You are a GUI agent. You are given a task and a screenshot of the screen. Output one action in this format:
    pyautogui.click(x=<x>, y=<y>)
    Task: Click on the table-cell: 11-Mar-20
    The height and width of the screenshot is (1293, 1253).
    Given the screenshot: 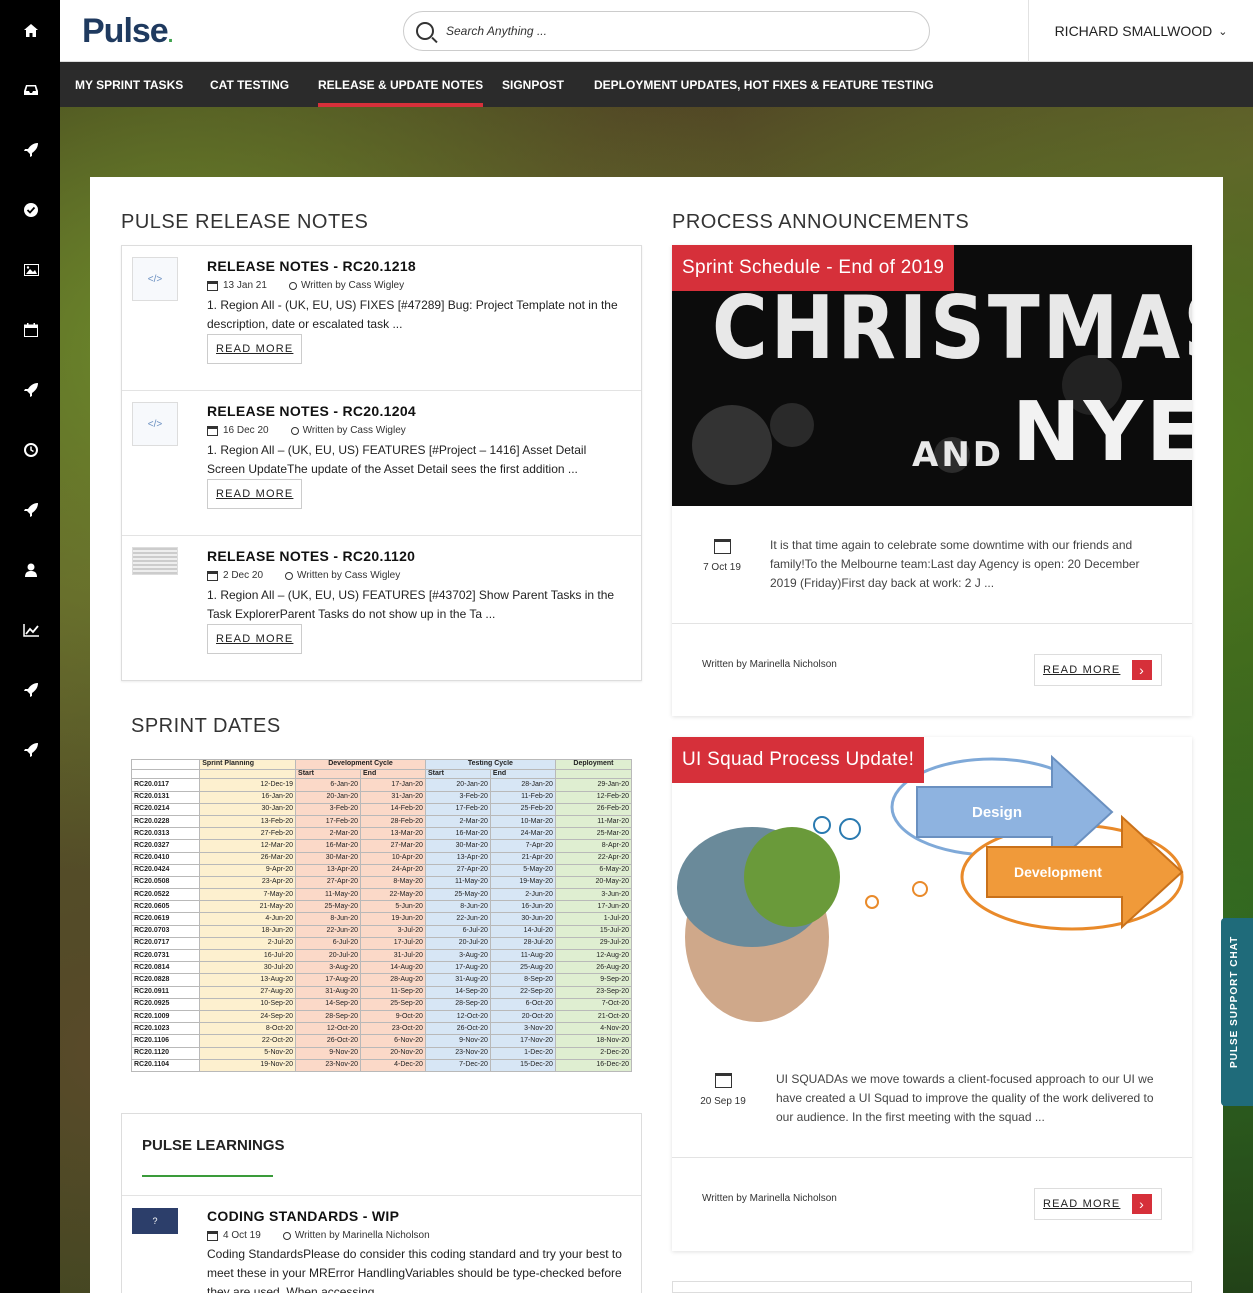 What is the action you would take?
    pyautogui.click(x=593, y=821)
    